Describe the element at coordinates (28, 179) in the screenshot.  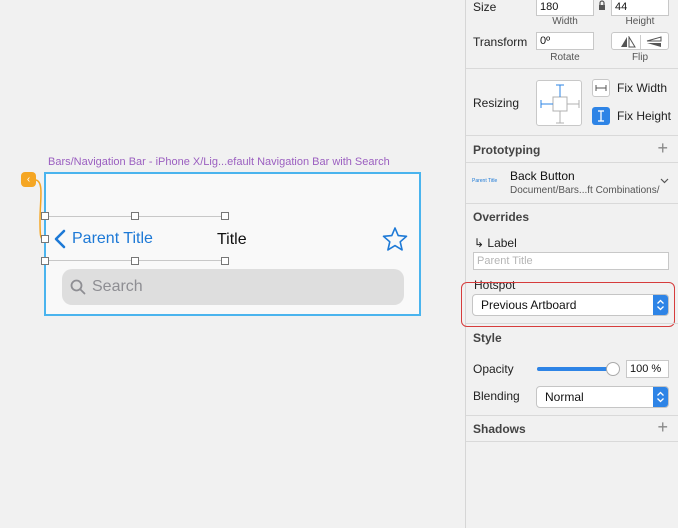
I see `prototype-link-badge: ‹` at that location.